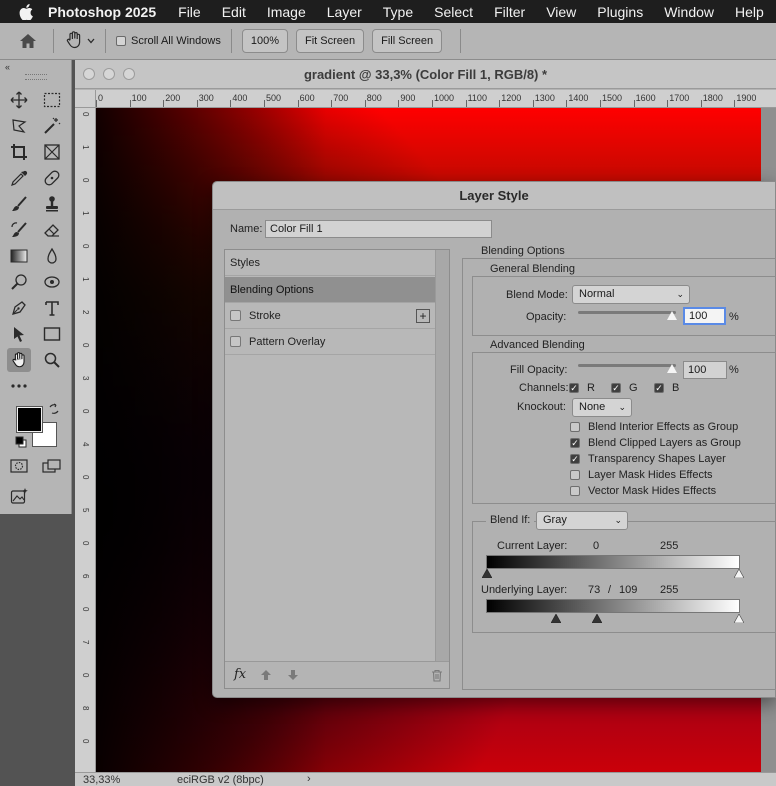 This screenshot has height=786, width=776. What do you see at coordinates (407, 41) in the screenshot?
I see `fill-screen-button: Fill Screen` at bounding box center [407, 41].